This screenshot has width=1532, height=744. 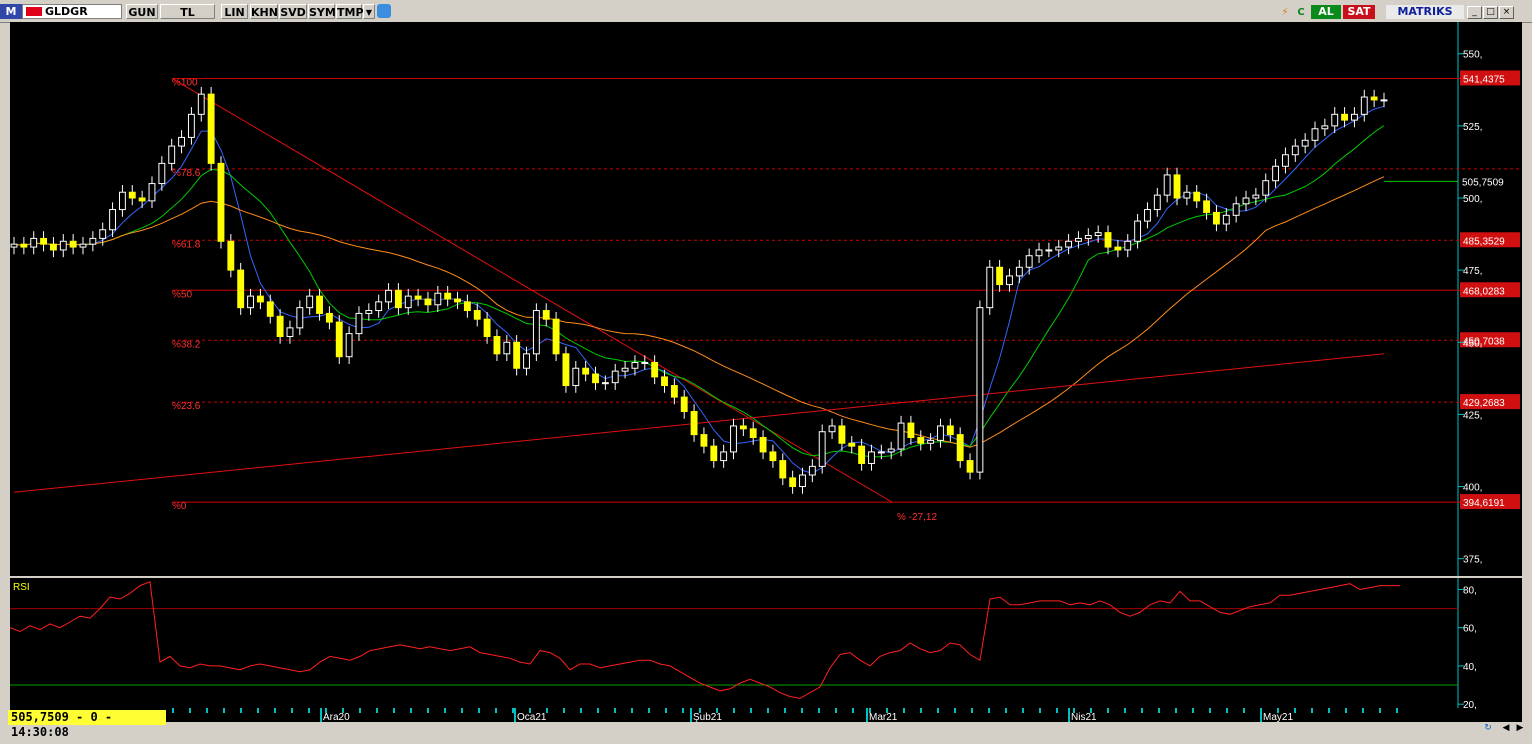 What do you see at coordinates (72, 11) in the screenshot?
I see `symbol-field: GLDGR` at bounding box center [72, 11].